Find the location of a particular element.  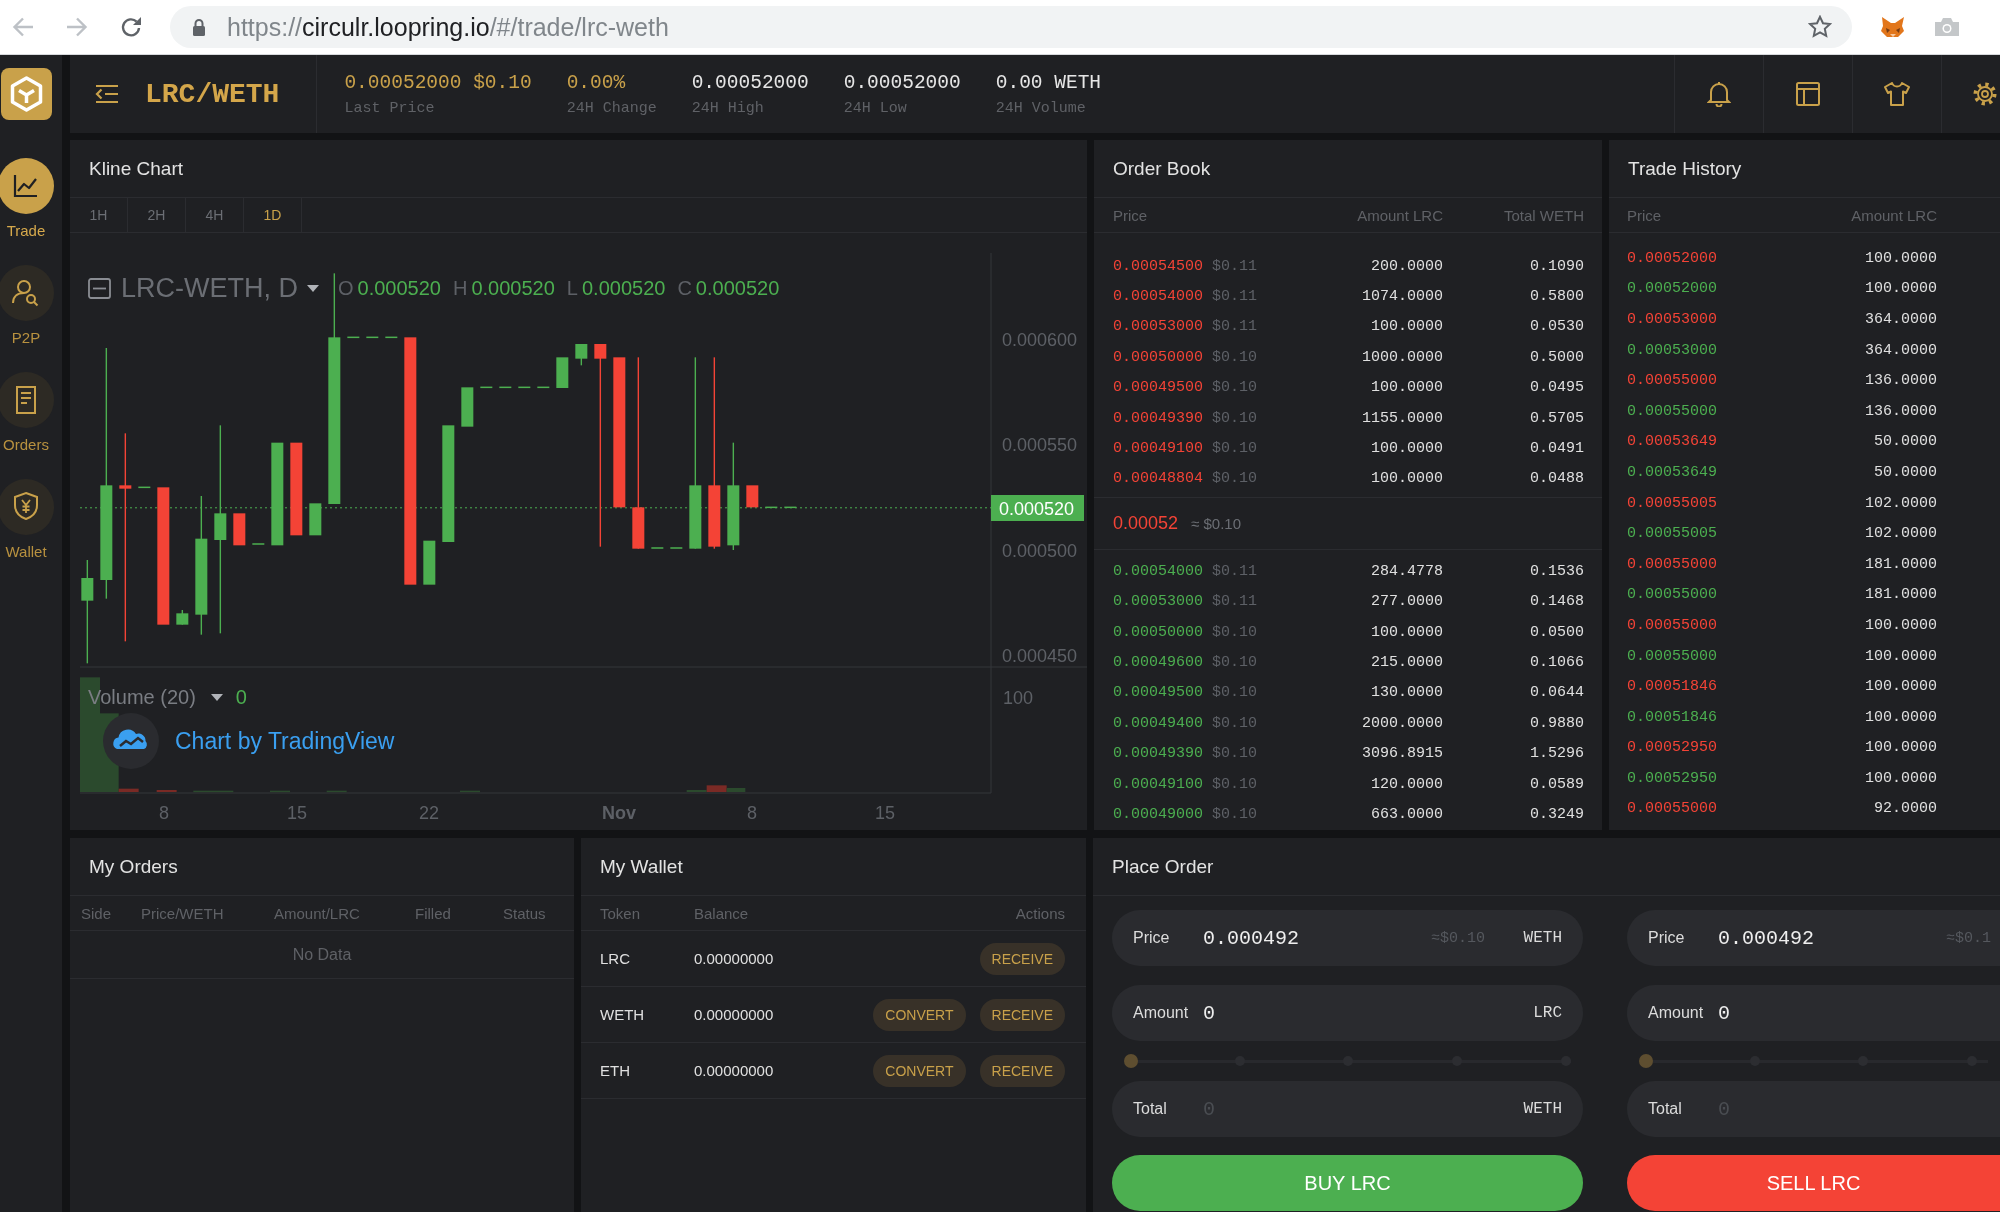

amount-cell-text: 215.0000 is located at coordinates (1406, 662).